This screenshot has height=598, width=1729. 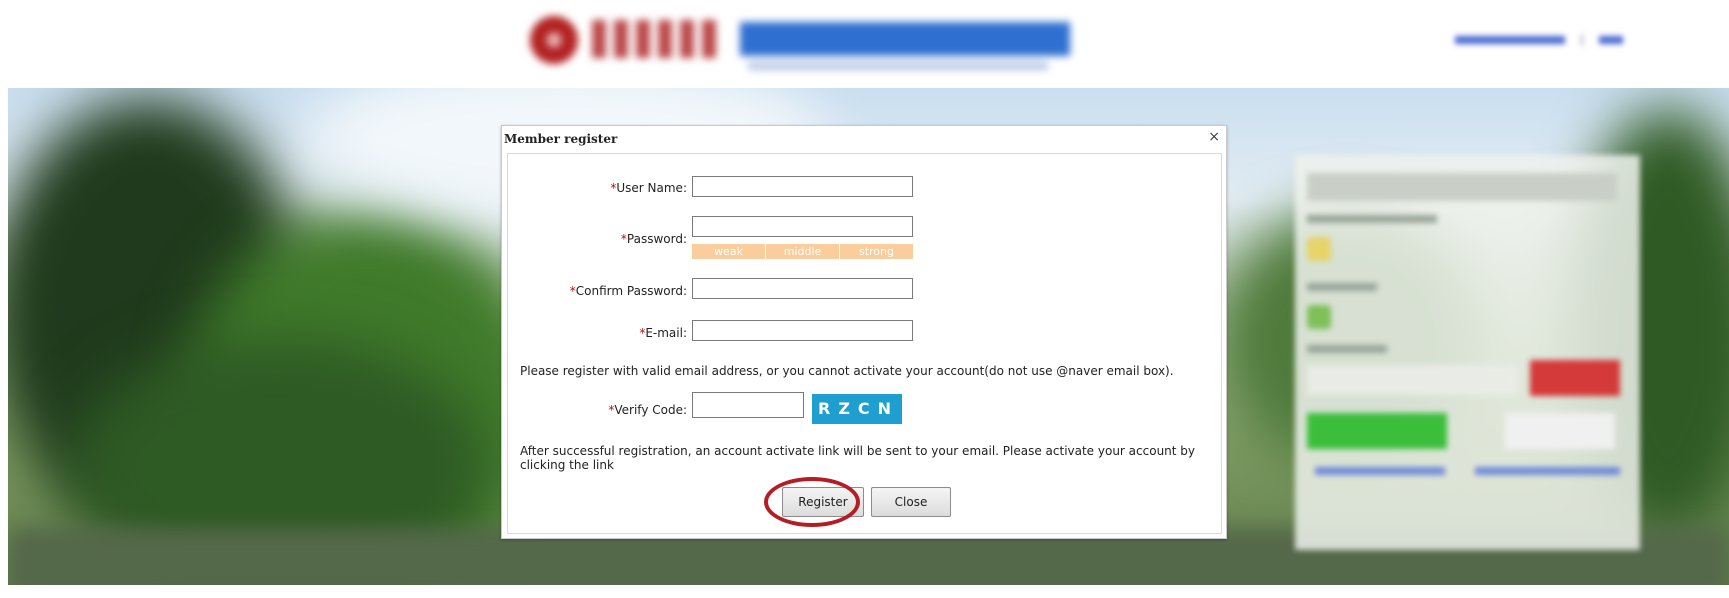 I want to click on top-links, so click(x=1539, y=40).